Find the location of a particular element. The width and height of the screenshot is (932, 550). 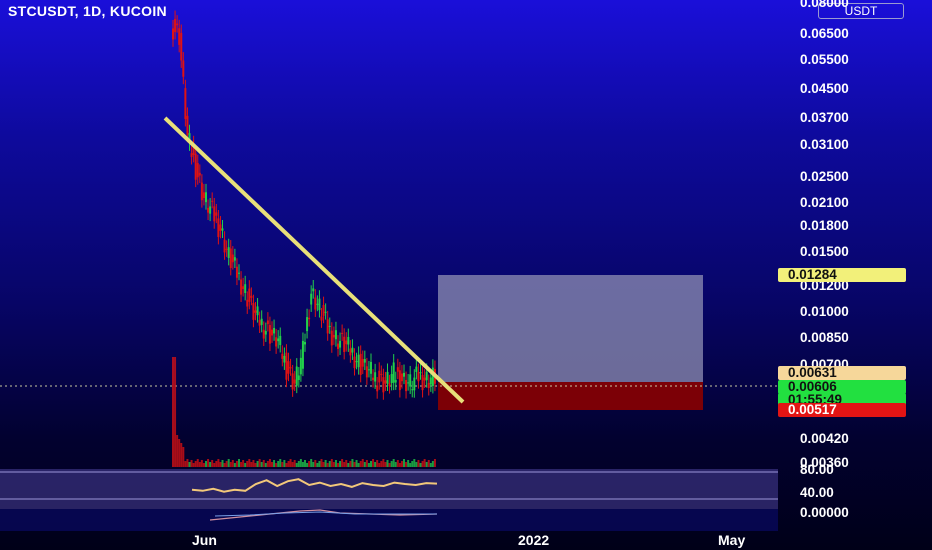

rsi-axis-mid-label: 40.00 is located at coordinates (817, 492).